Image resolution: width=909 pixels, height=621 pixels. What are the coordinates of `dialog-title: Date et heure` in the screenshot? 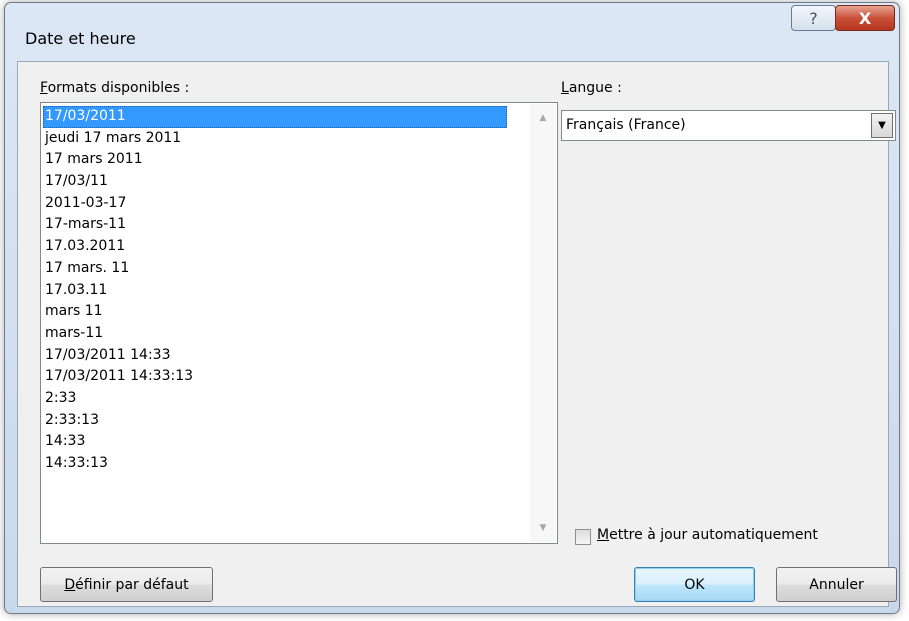 It's located at (80, 38).